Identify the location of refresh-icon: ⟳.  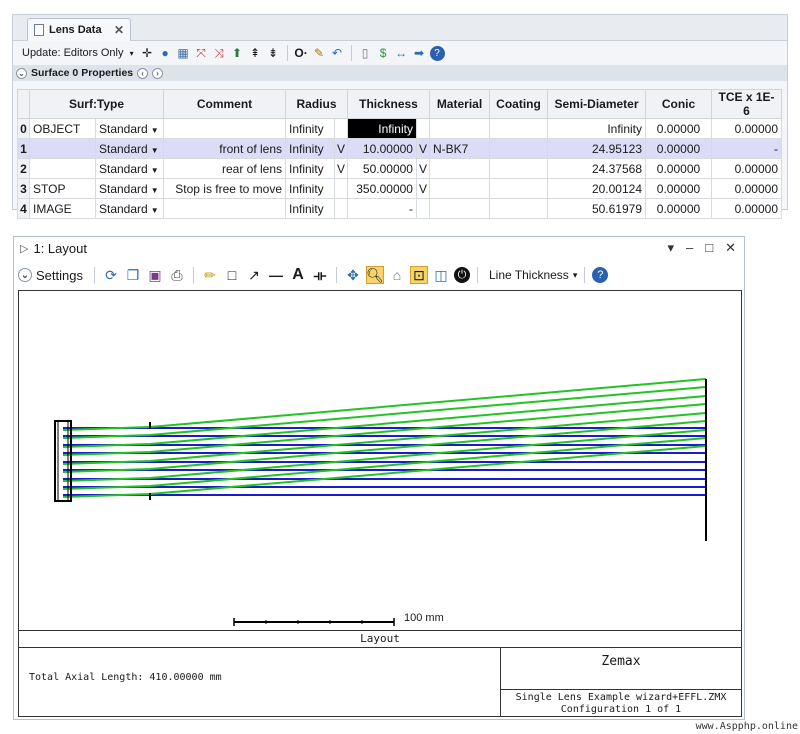
(111, 275).